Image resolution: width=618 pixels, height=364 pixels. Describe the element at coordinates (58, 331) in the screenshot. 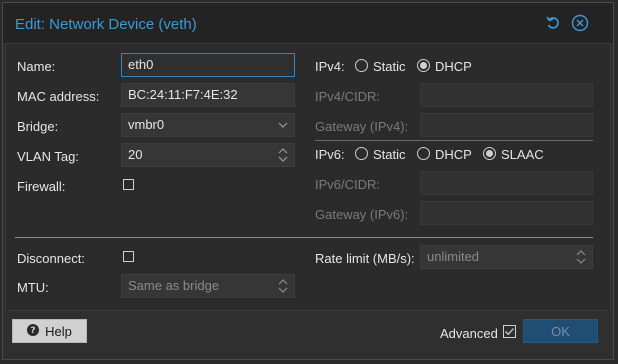

I see `help-label: Help` at that location.